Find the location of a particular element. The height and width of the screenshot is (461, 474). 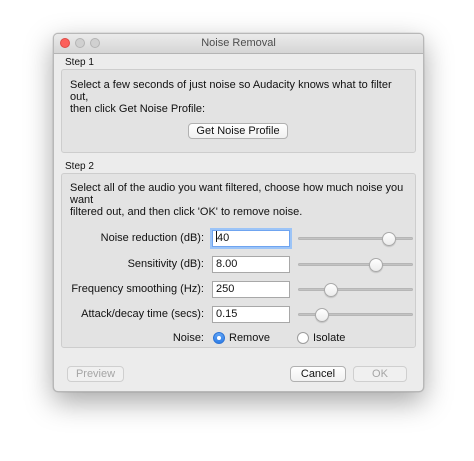

frequency-smoothing-slider-knob is located at coordinates (330, 290).